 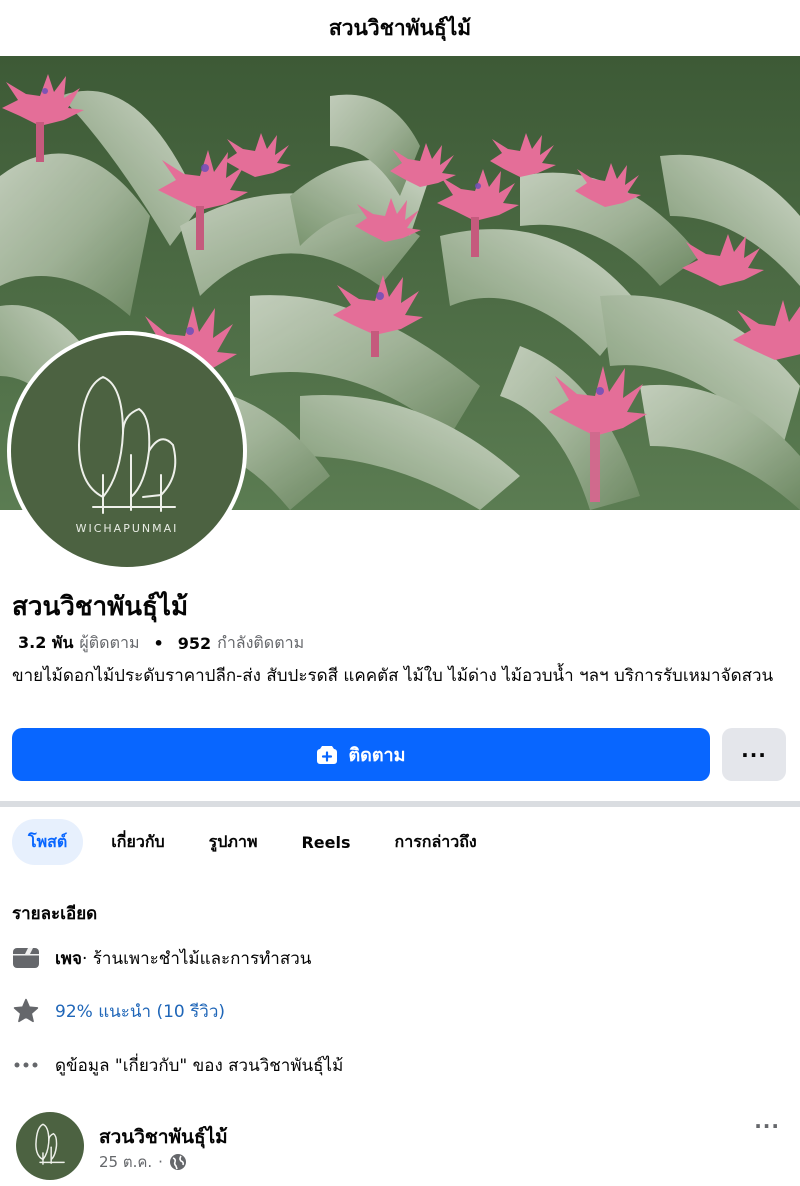 What do you see at coordinates (48, 842) in the screenshot?
I see `tab-posts: โพสต์` at bounding box center [48, 842].